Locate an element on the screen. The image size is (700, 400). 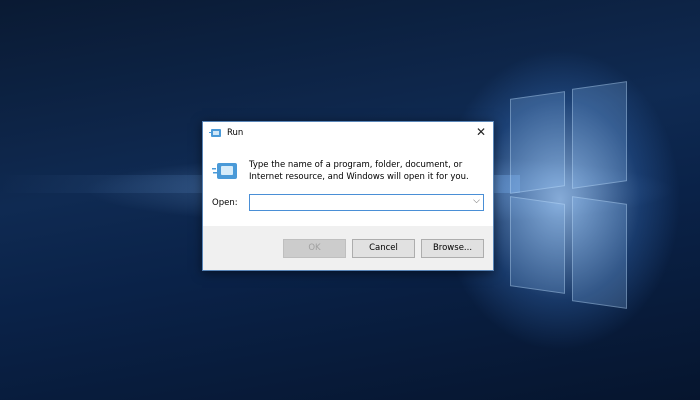
close-button: ✕ is located at coordinates (481, 132).